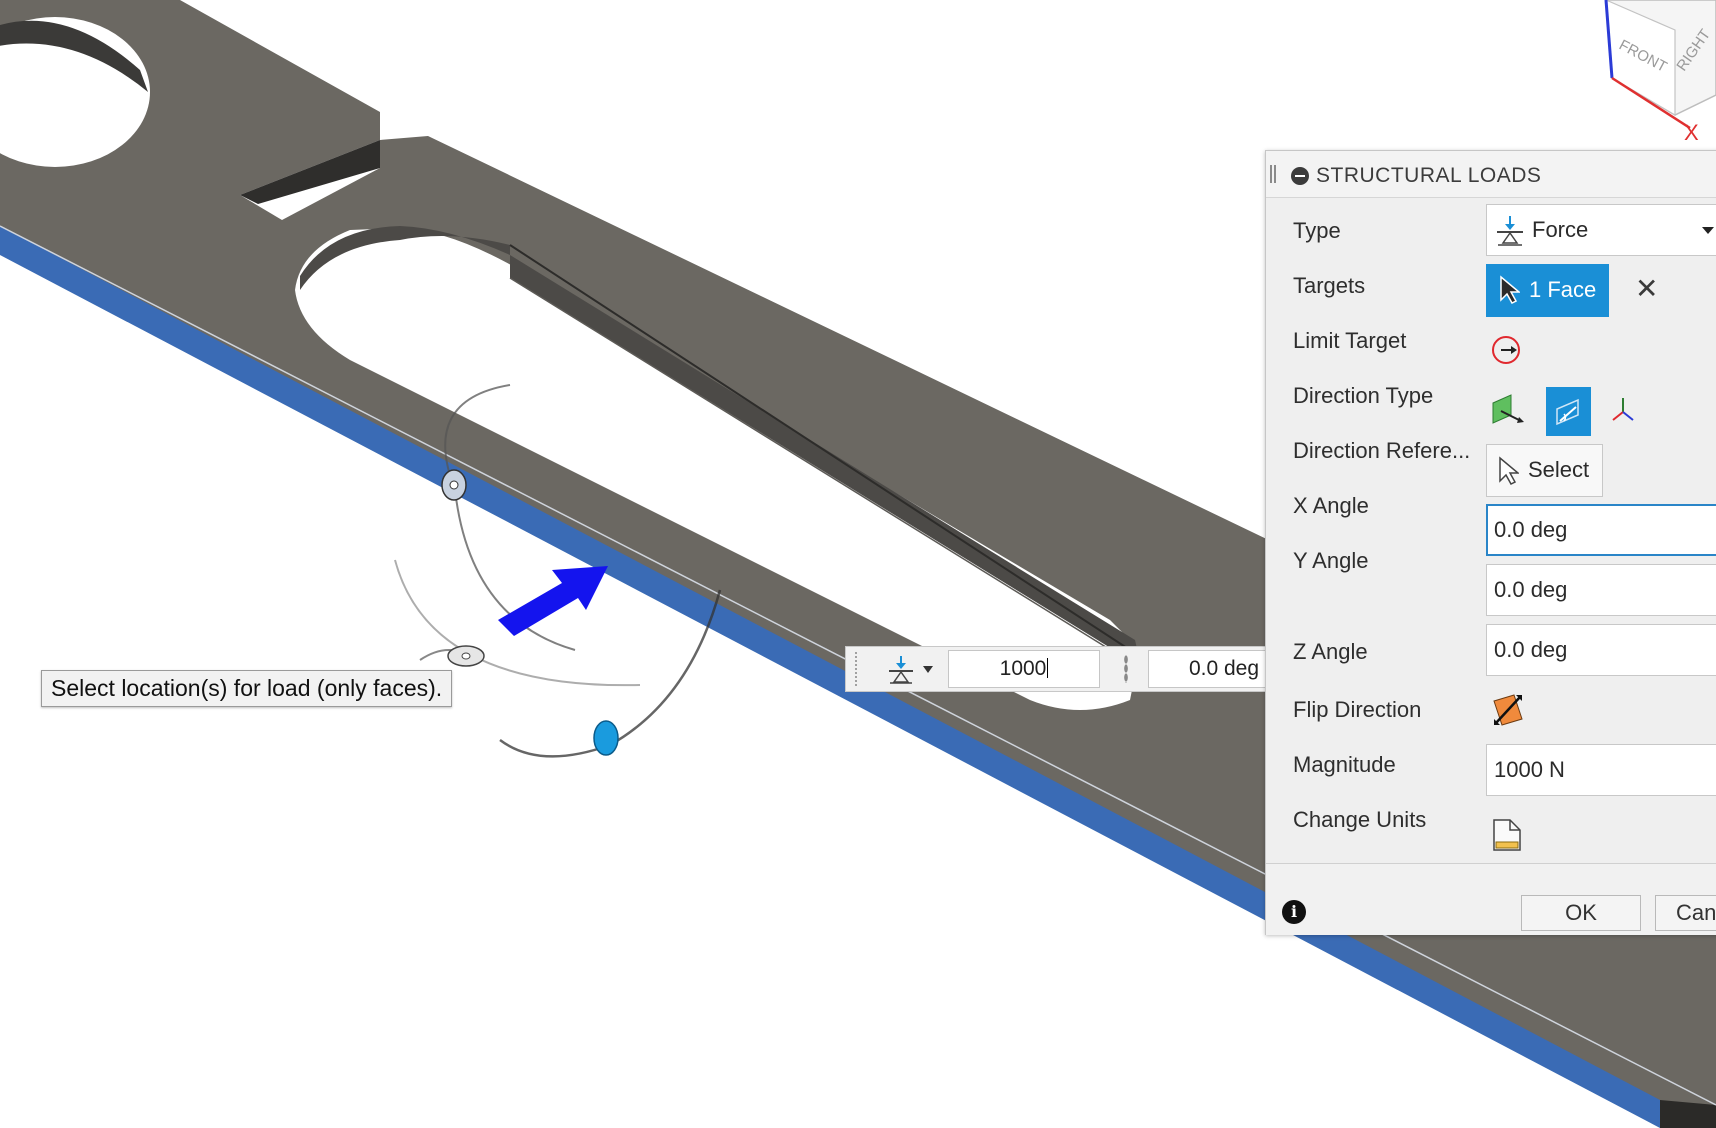  I want to click on collapse-icon, so click(1300, 176).